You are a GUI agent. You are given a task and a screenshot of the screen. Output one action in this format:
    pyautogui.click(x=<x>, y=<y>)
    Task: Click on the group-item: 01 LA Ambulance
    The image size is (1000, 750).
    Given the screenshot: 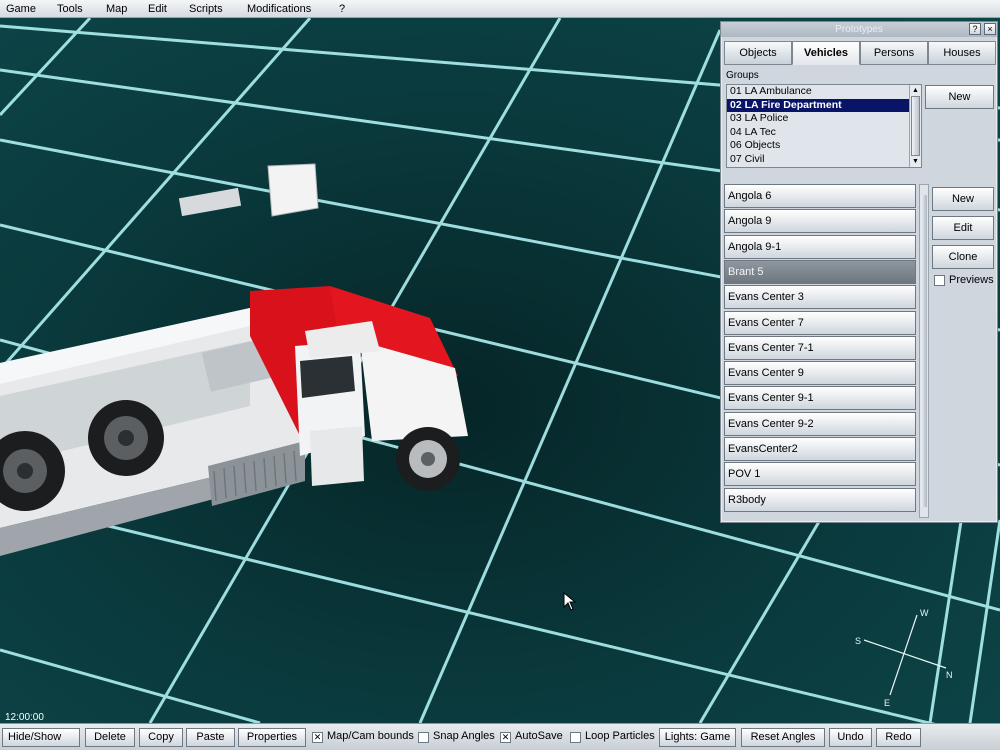 What is the action you would take?
    pyautogui.click(x=824, y=92)
    